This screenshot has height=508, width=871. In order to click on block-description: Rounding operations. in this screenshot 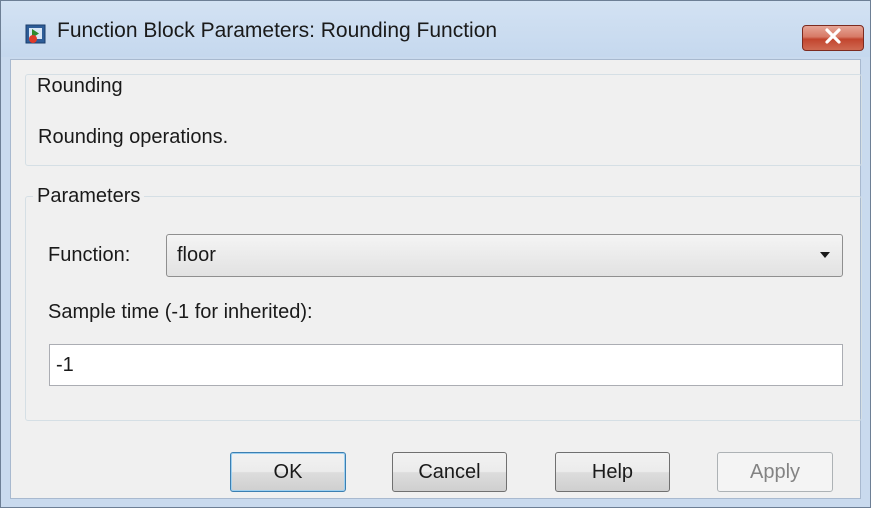, I will do `click(133, 137)`.